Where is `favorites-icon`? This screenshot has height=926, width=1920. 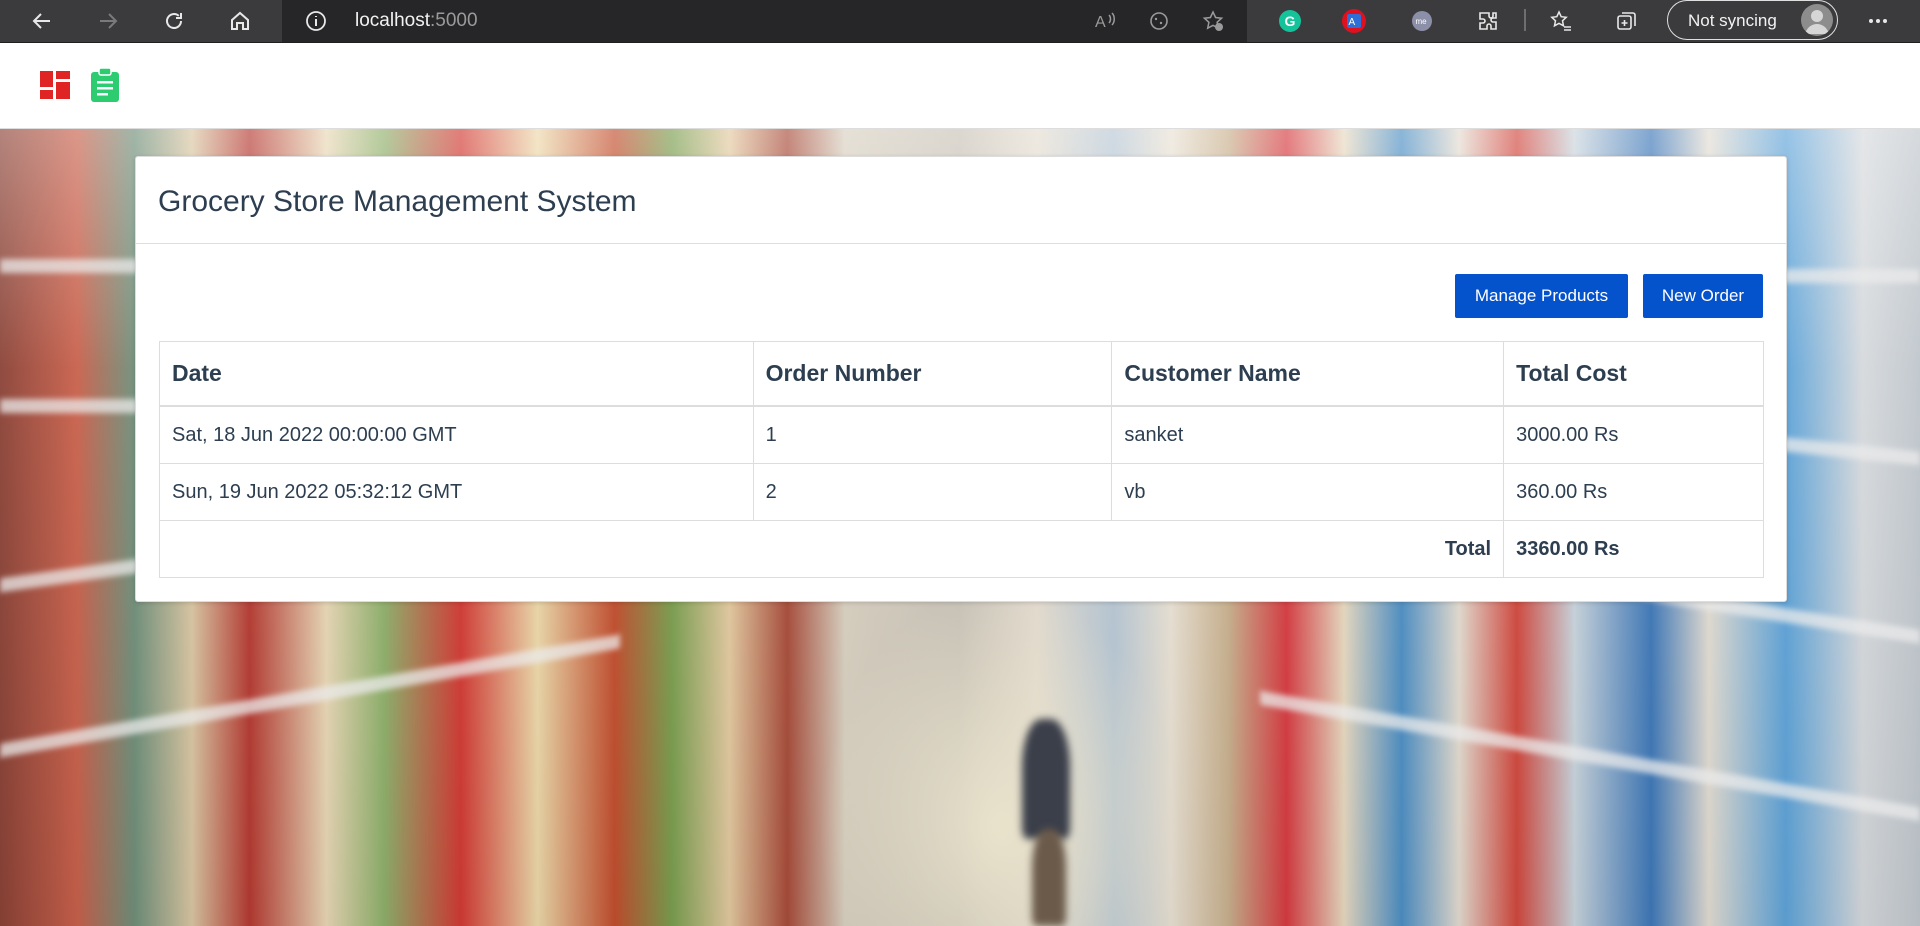 favorites-icon is located at coordinates (1561, 21).